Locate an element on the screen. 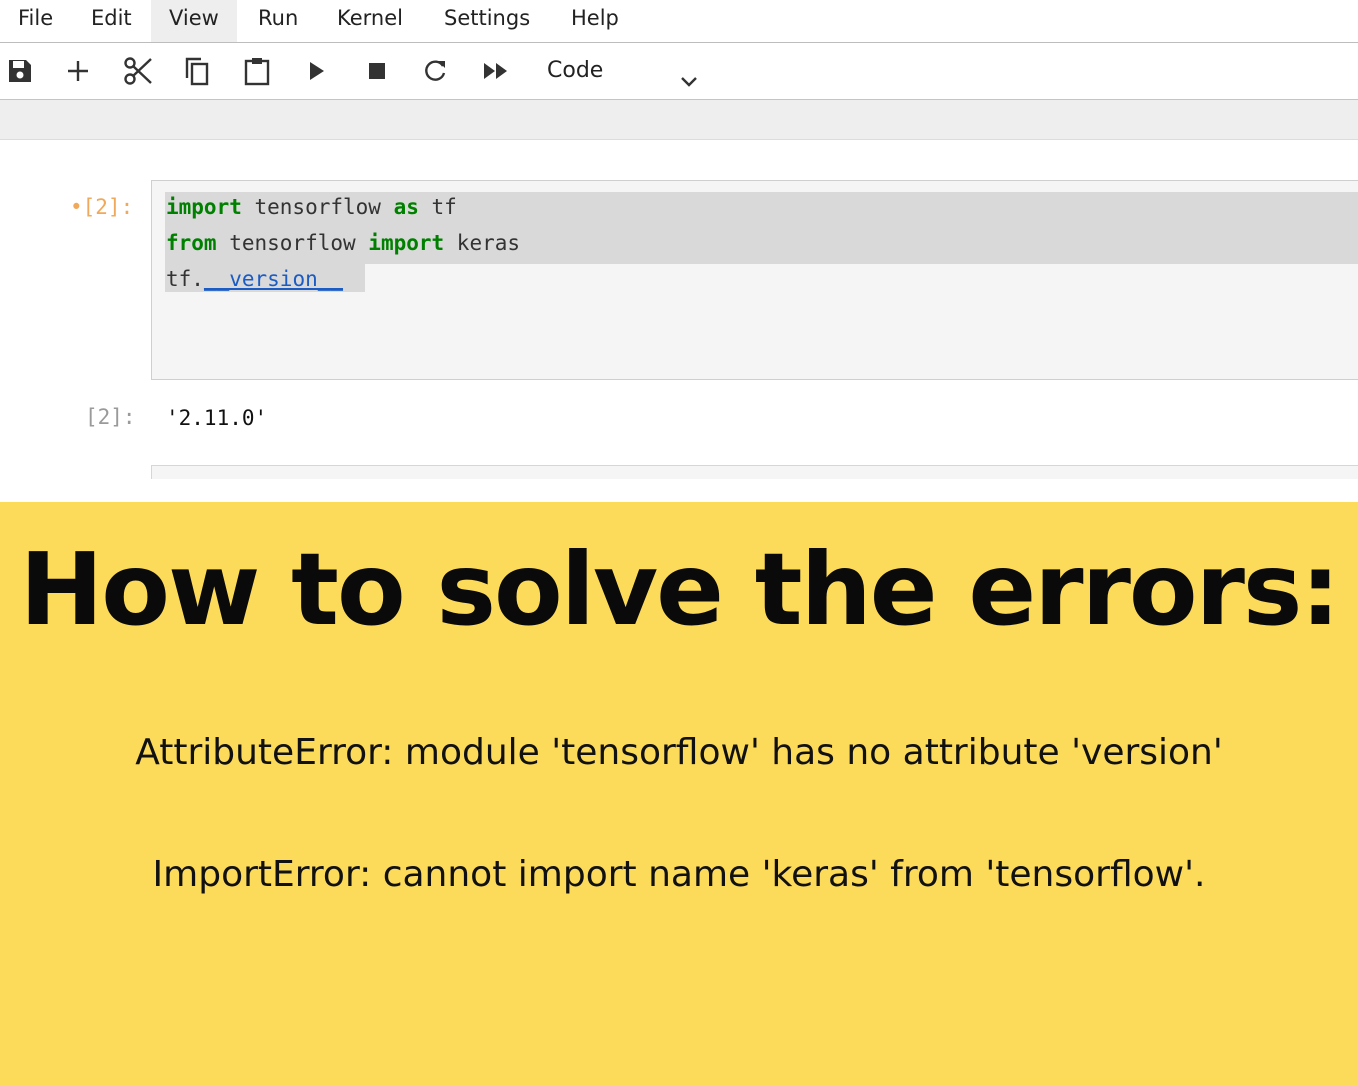 The width and height of the screenshot is (1358, 1086). notebook-toolbar: Code is located at coordinates (679, 71).